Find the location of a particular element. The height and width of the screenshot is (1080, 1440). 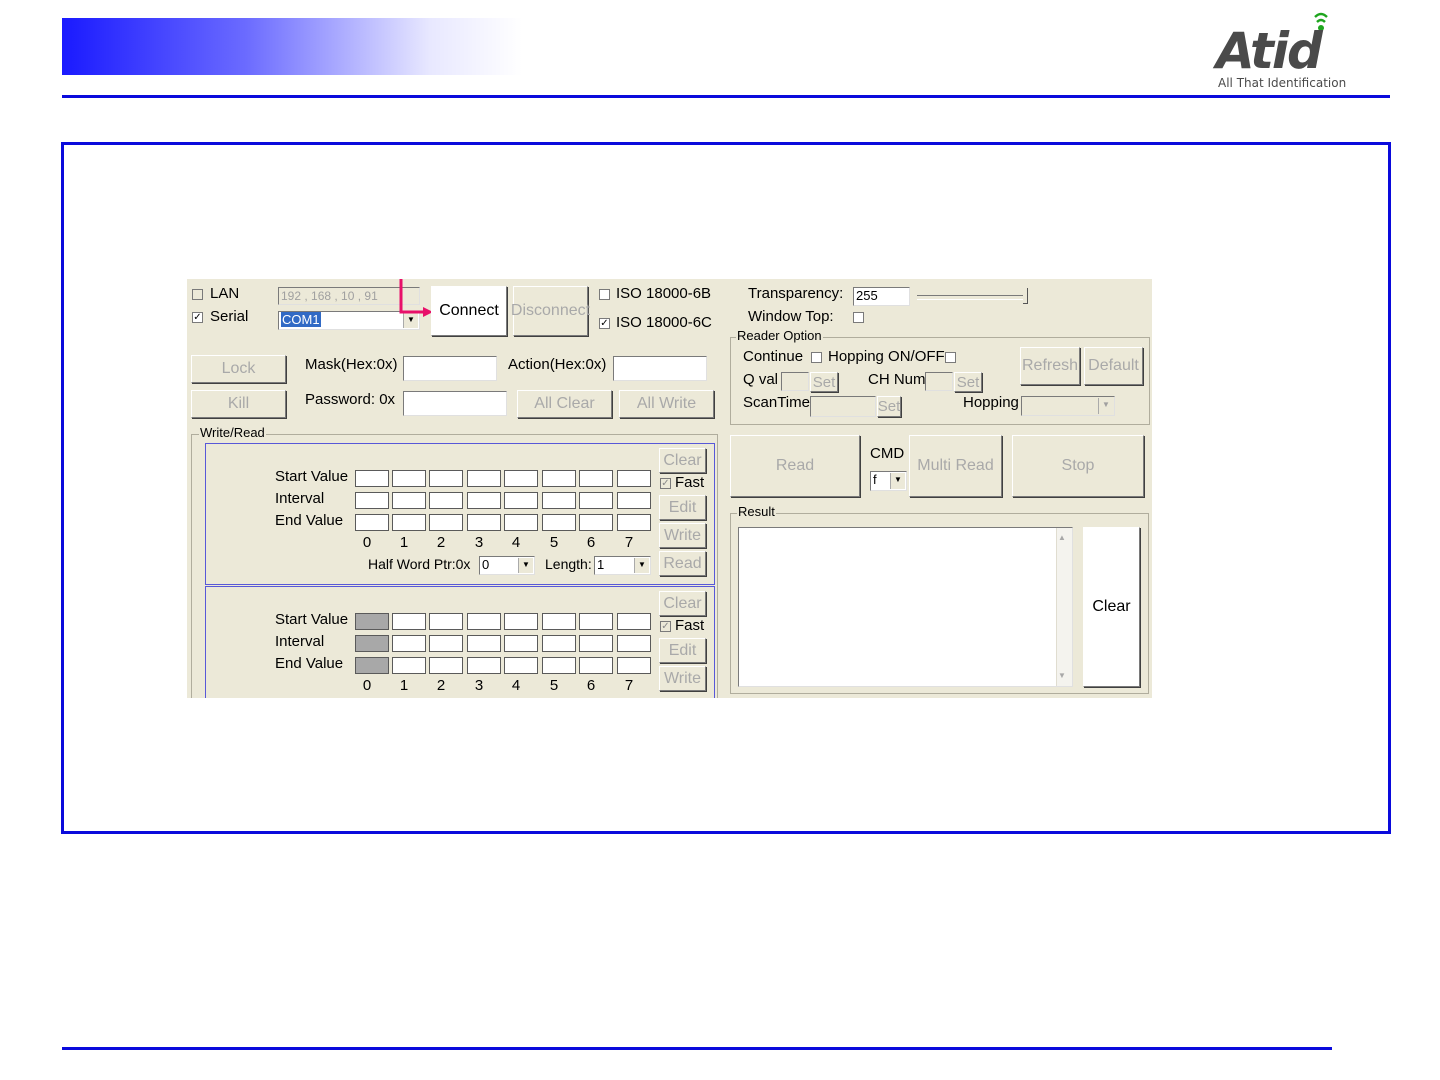

kill-button: Kill is located at coordinates (238, 404).